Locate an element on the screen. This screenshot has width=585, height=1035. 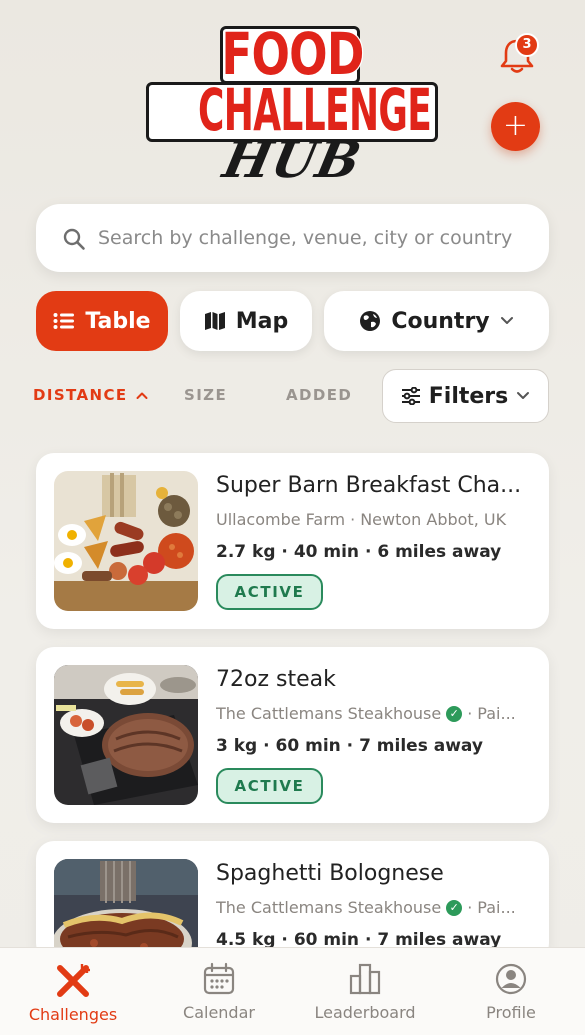
challenge-distance: 7 miles away is located at coordinates (421, 746).